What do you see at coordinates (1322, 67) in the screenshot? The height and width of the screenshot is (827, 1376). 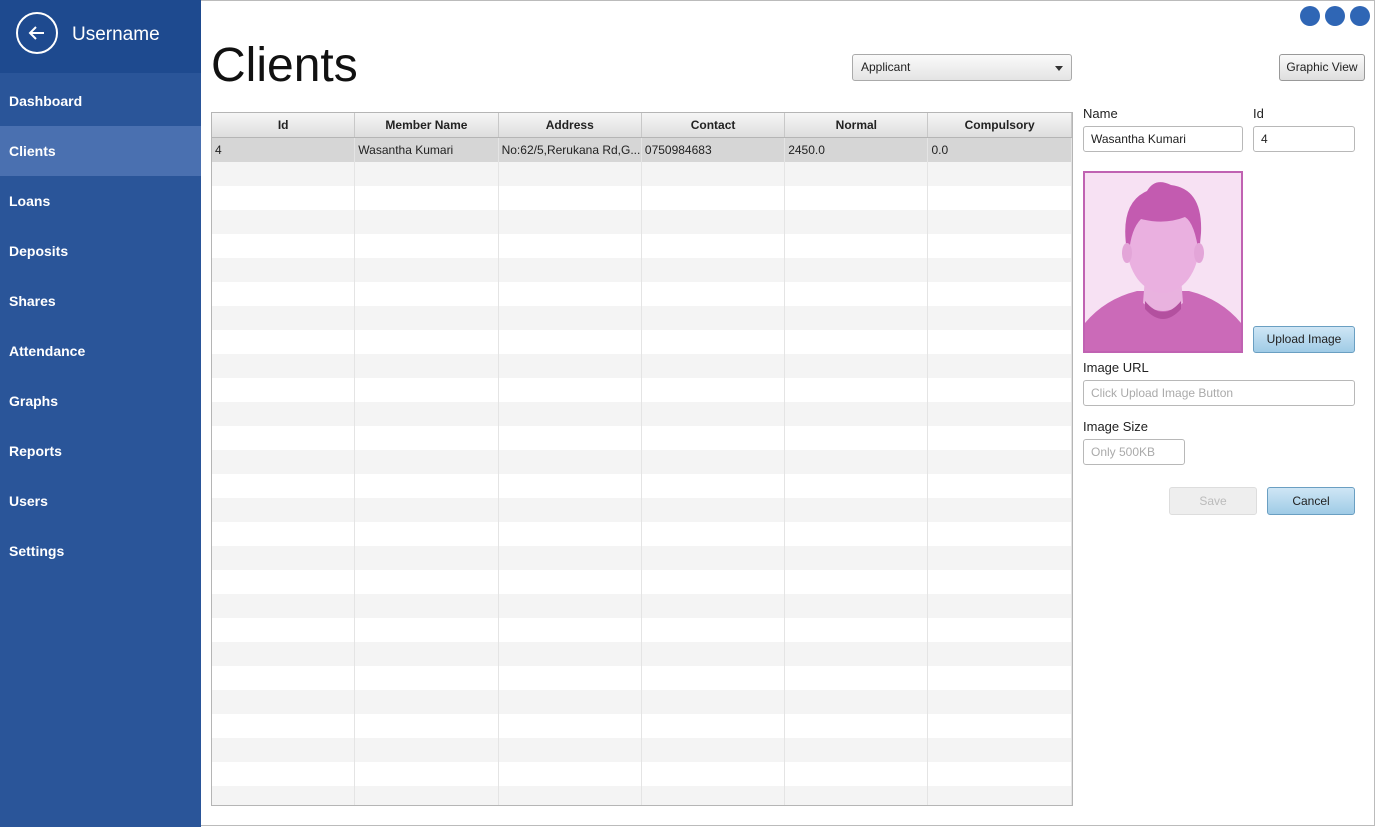 I see `graphic-view-button: Graphic View` at bounding box center [1322, 67].